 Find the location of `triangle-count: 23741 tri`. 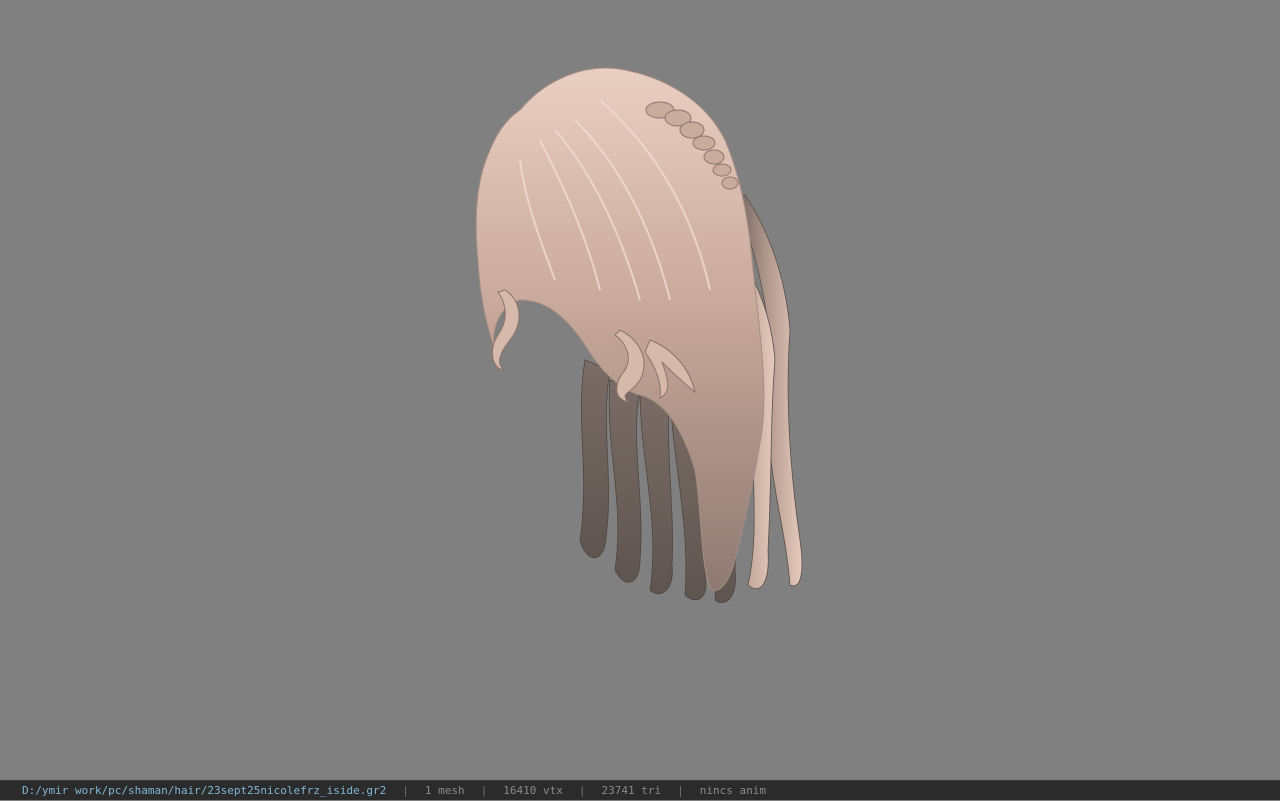

triangle-count: 23741 tri is located at coordinates (631, 790).